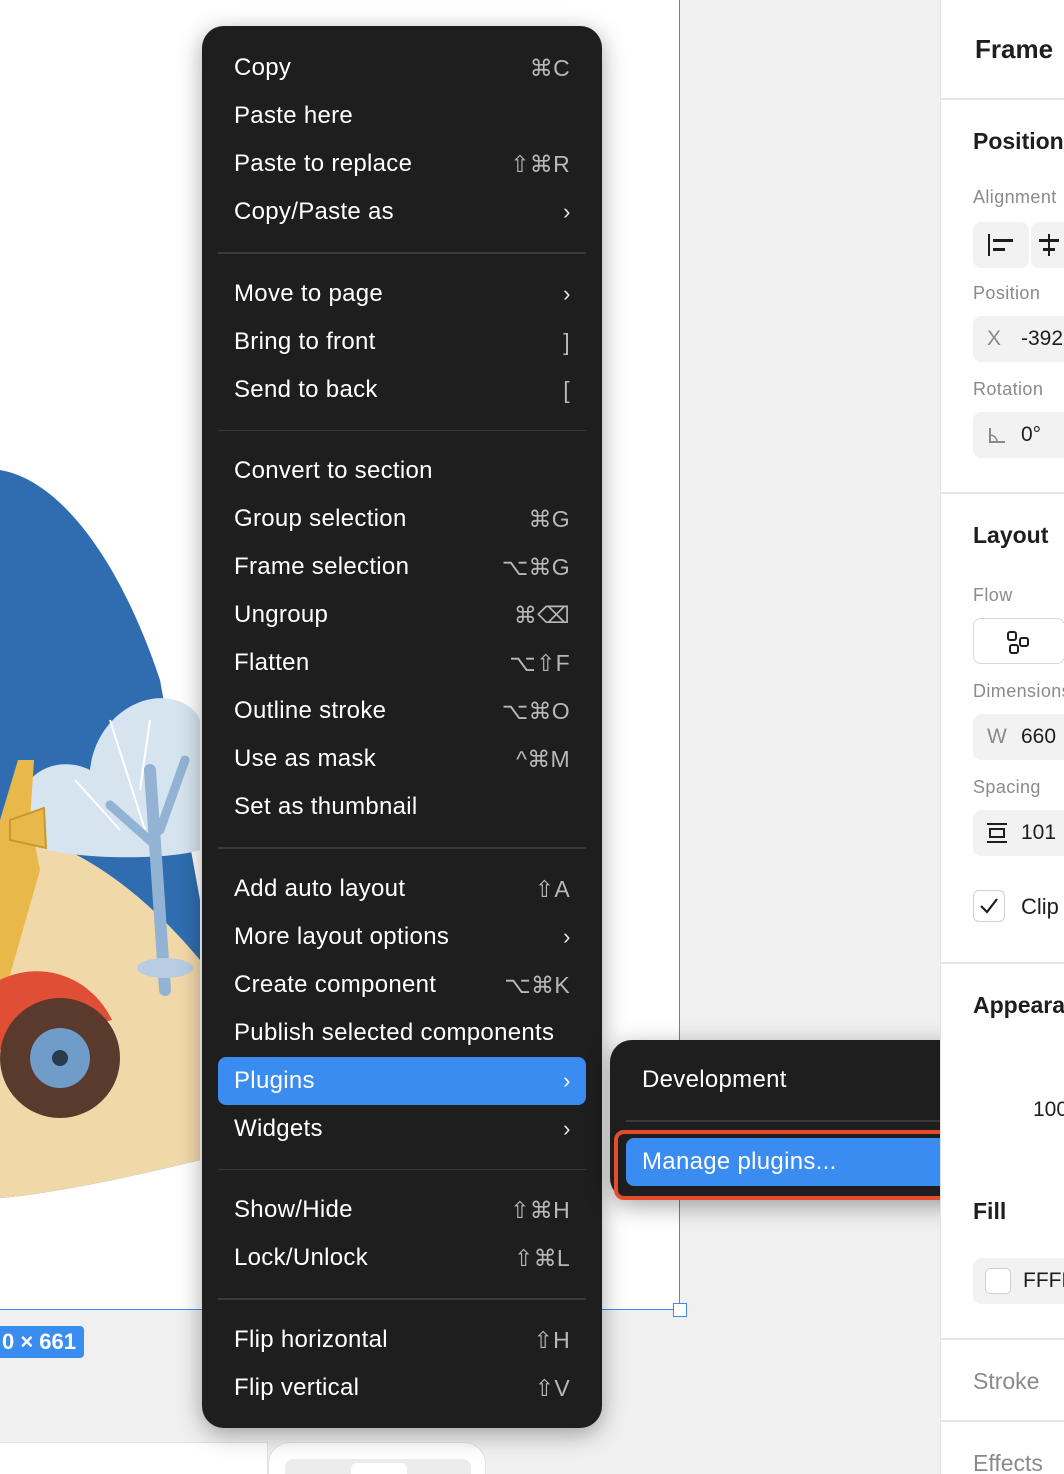 The height and width of the screenshot is (1474, 1064). Describe the element at coordinates (402, 1210) in the screenshot. I see `menu-item-show-hide: Show/Hide ⇧⌘H` at that location.